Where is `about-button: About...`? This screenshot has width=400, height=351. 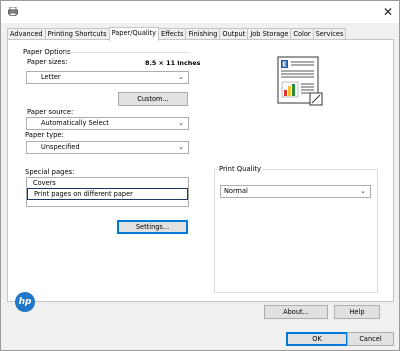
about-button: About... is located at coordinates (296, 312).